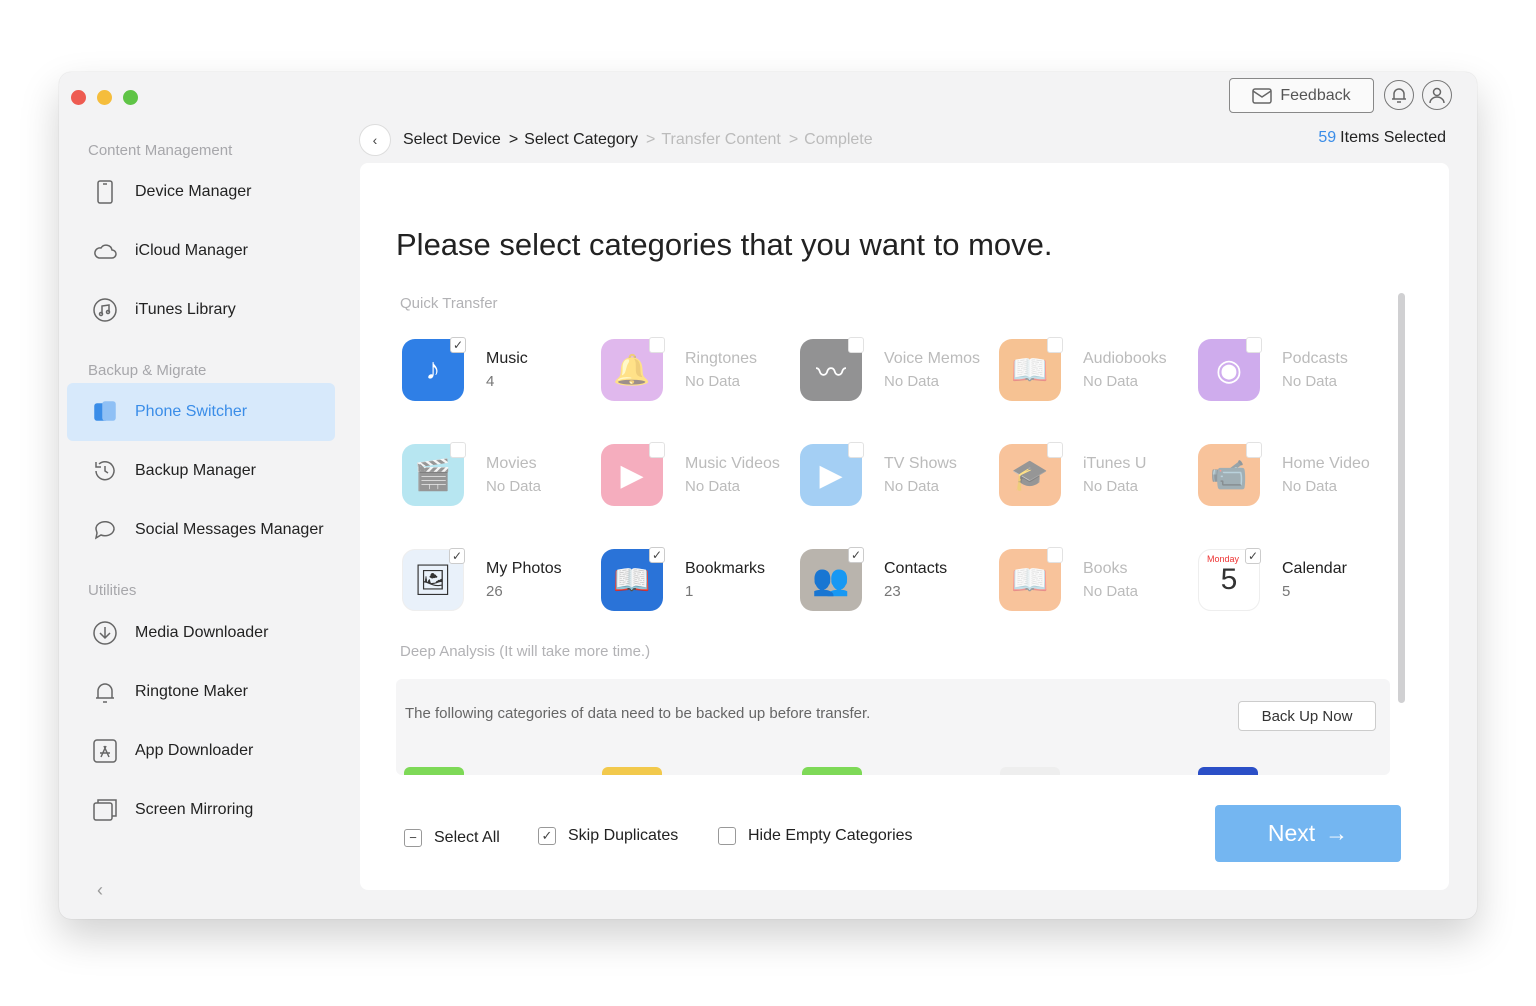  I want to click on category-glyph-icon: 🖼, so click(433, 580).